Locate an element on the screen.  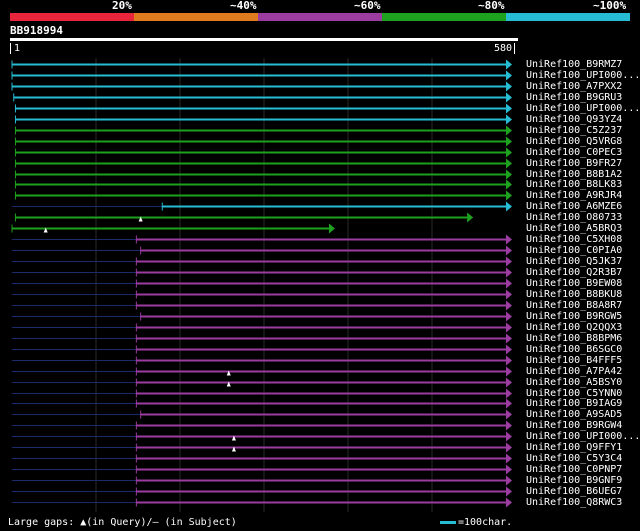
hit-label: UniRef100_C0PIA0 is located at coordinates (574, 250).